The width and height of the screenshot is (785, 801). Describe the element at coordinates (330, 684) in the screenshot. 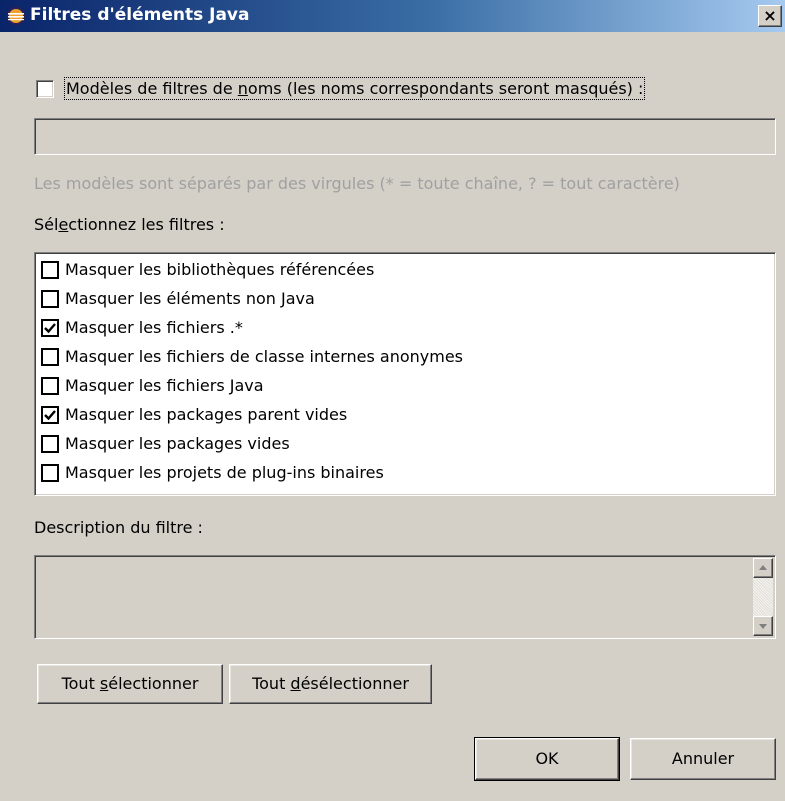

I see `deselect-all-button: Tout désélectionner` at that location.